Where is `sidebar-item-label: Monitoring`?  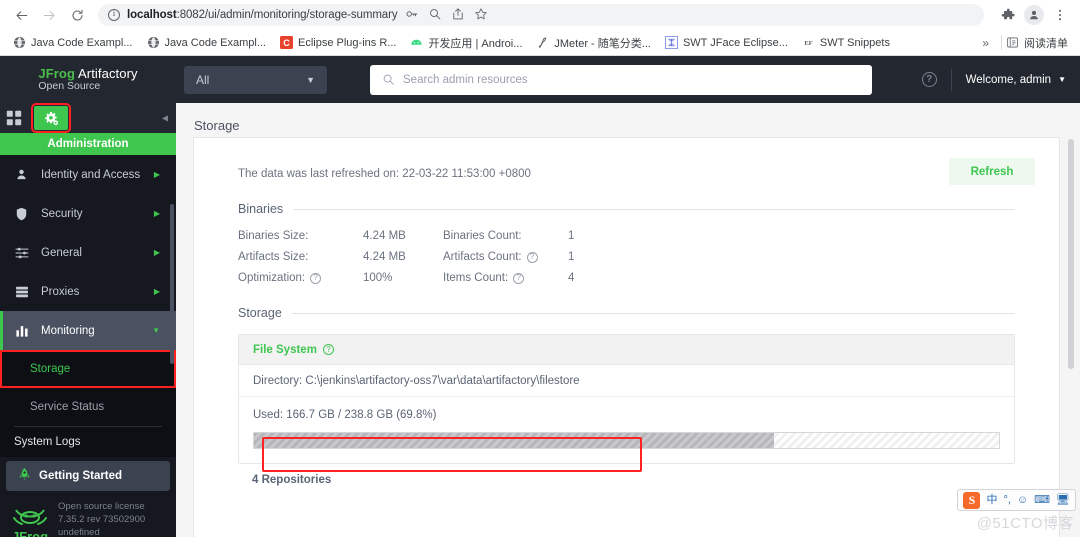
sidebar-item-label: Monitoring is located at coordinates (68, 330).